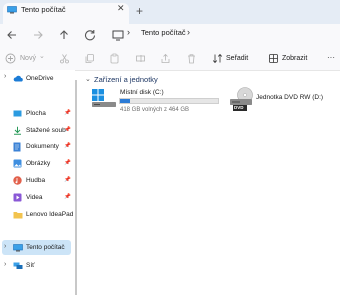 This screenshot has height=297, width=340. I want to click on document-icon, so click(17, 147).